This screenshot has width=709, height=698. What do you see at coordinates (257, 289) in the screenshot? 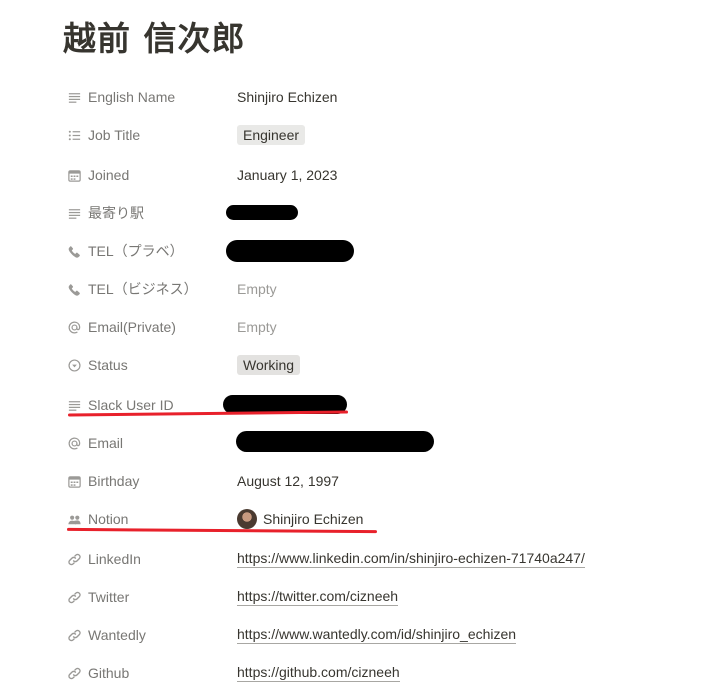
I see `property-value-tel-business: Empty` at bounding box center [257, 289].